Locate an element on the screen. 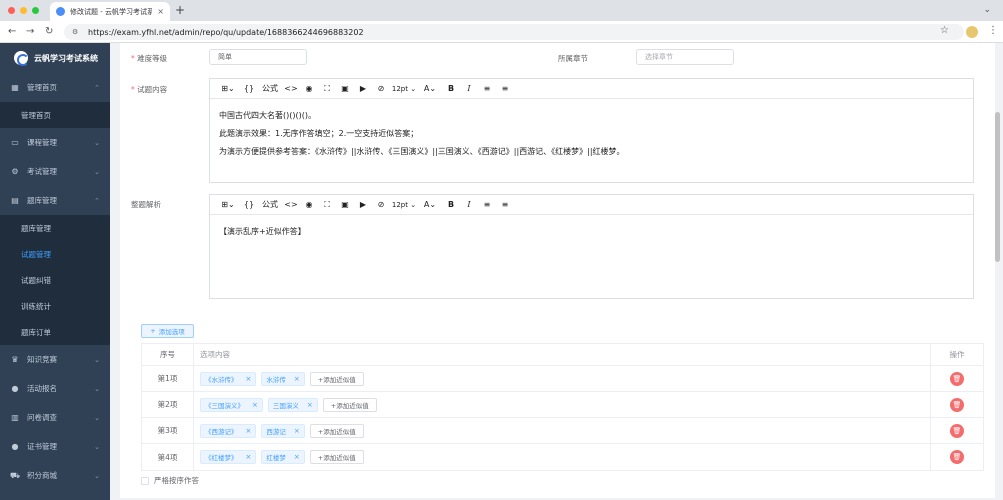 This screenshot has width=1003, height=500. row-no: 第3项 is located at coordinates (168, 430).